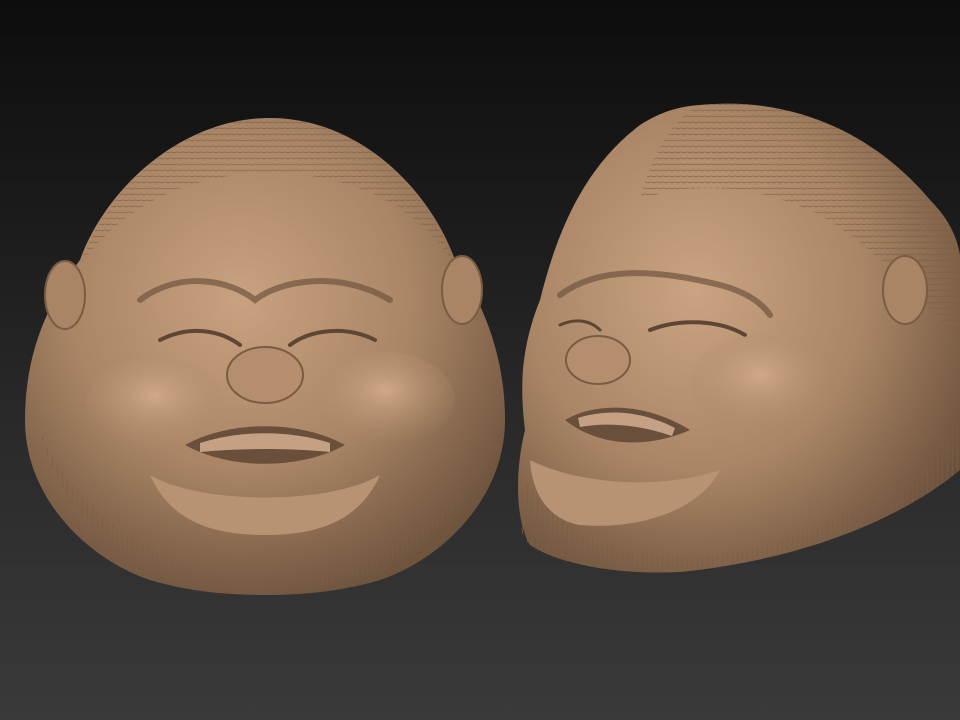 This screenshot has width=960, height=720. Describe the element at coordinates (905, 290) in the screenshot. I see `head-side-ear` at that location.